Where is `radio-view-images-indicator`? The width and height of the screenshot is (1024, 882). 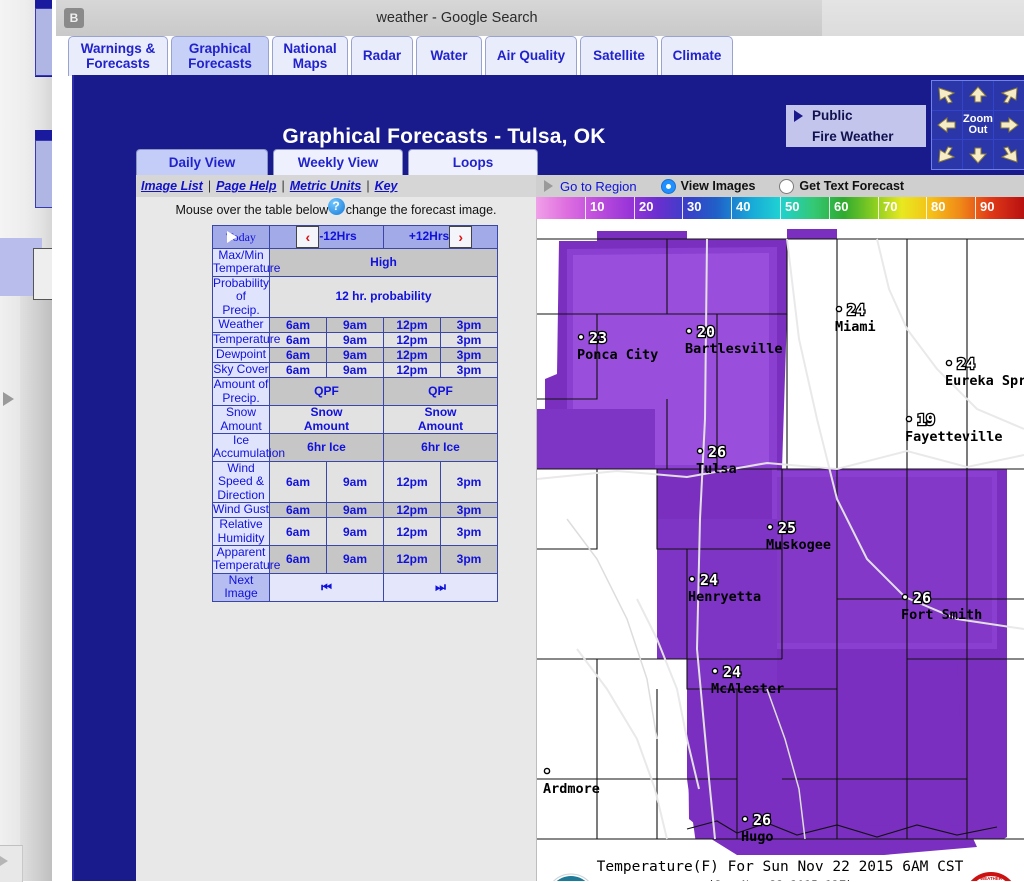 radio-view-images-indicator is located at coordinates (668, 186).